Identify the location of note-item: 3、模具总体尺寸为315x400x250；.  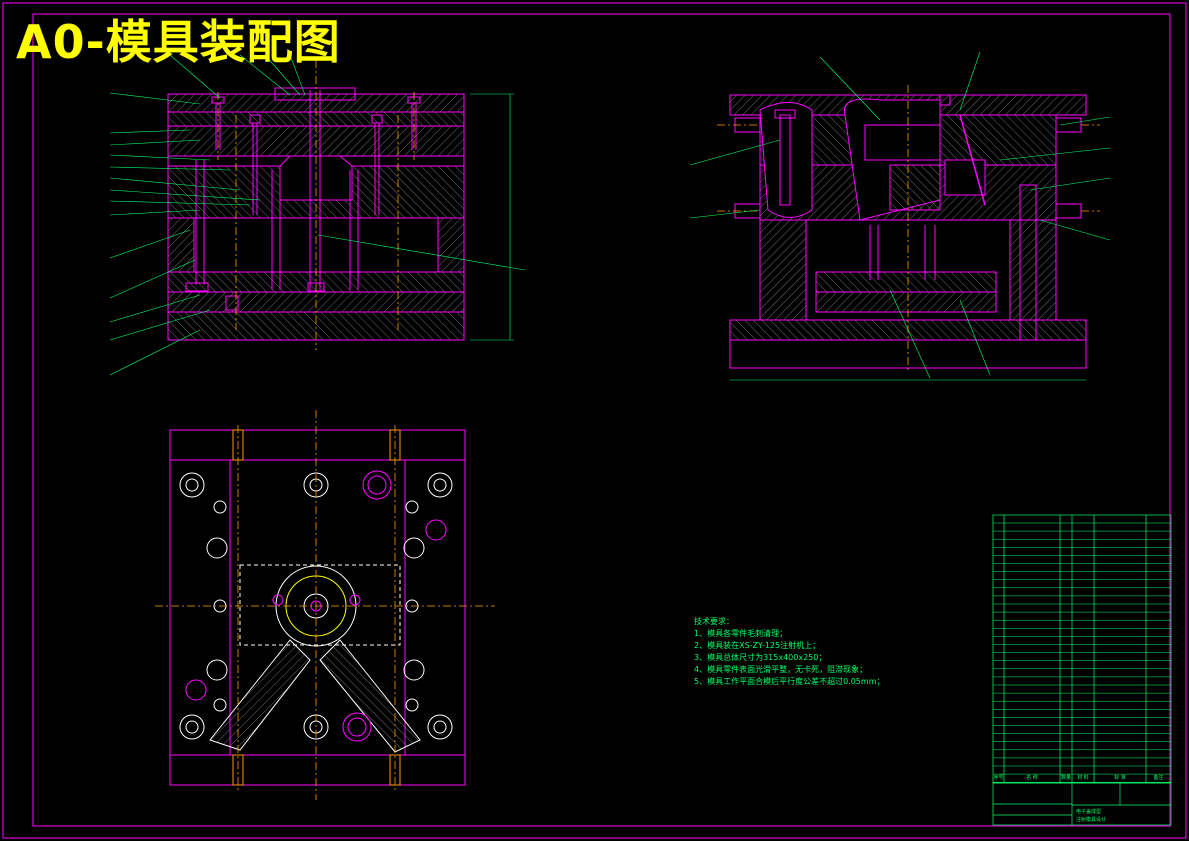
(760, 657).